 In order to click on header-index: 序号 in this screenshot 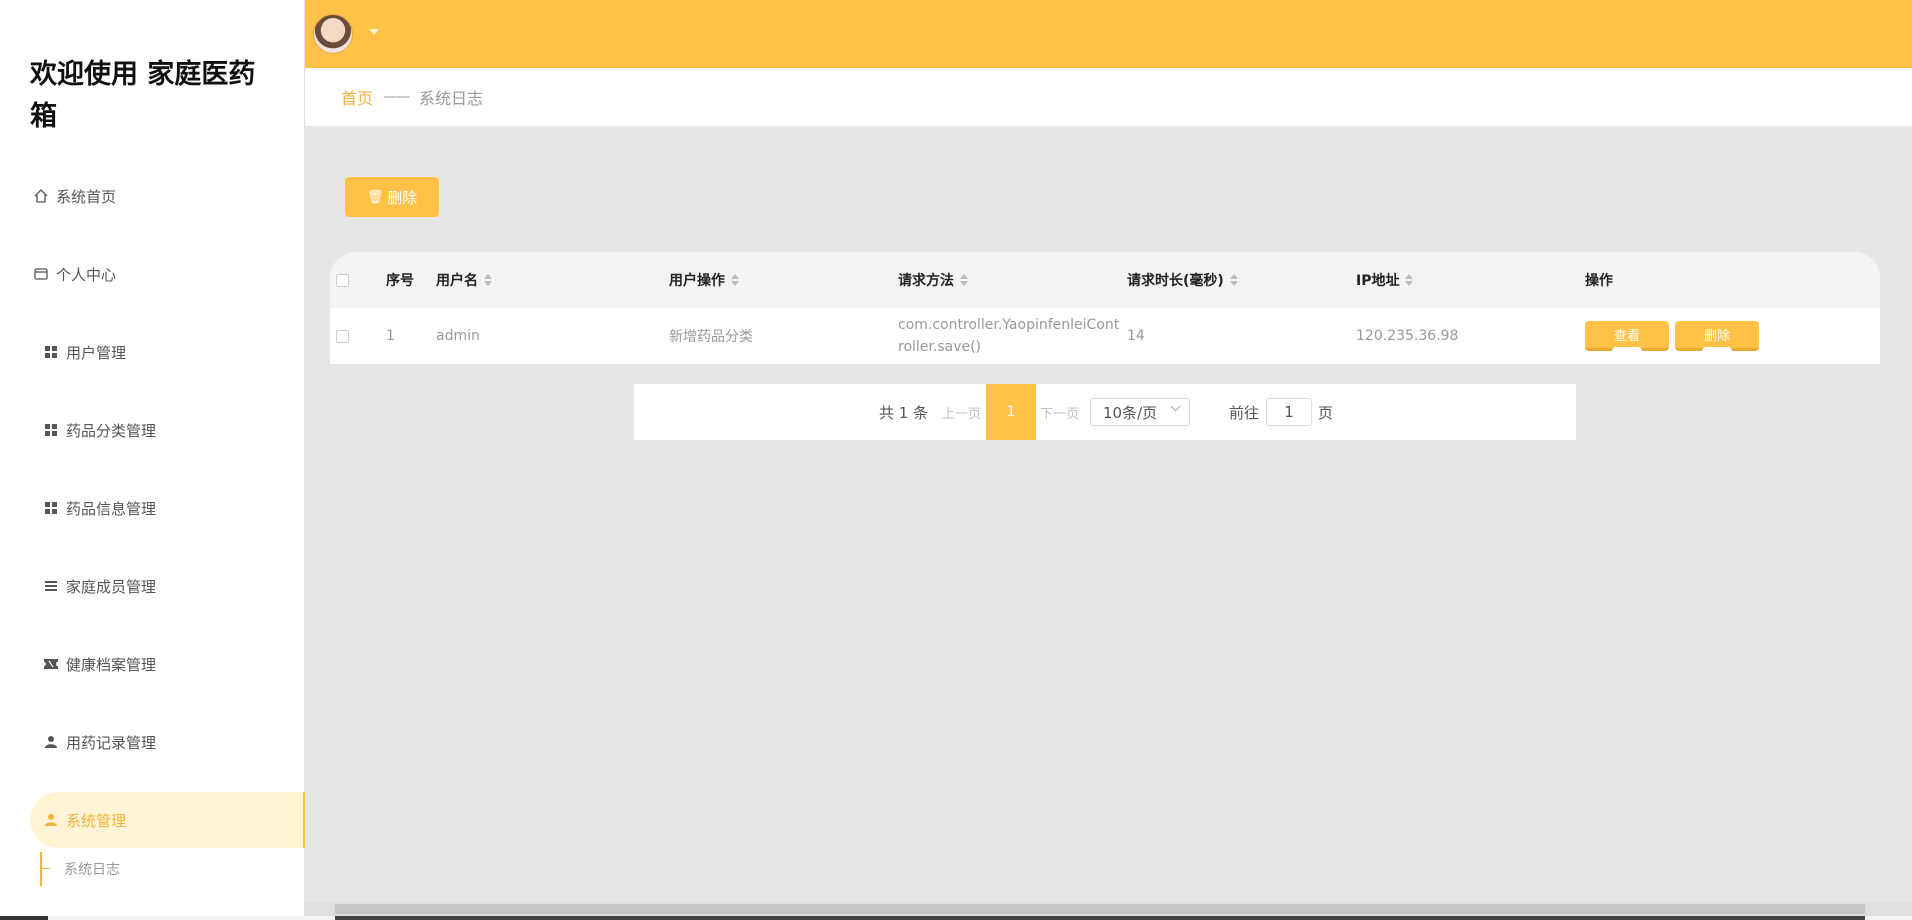, I will do `click(400, 281)`.